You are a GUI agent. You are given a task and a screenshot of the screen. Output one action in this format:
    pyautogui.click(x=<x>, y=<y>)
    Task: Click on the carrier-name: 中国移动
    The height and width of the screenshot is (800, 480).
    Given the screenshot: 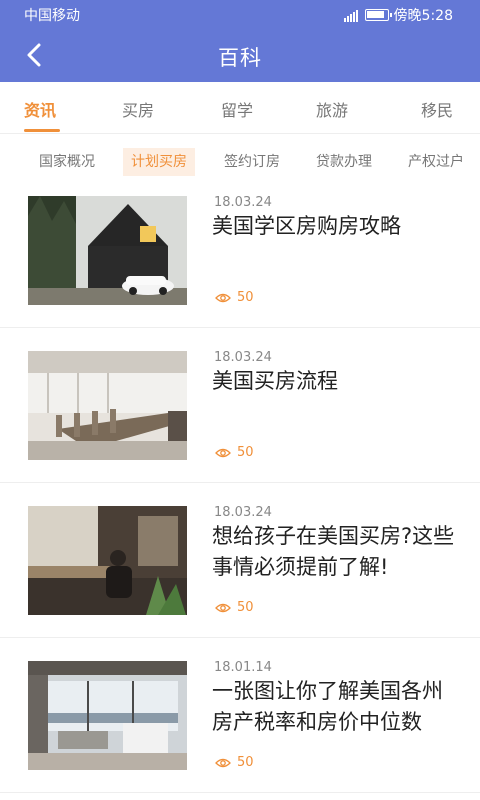 What is the action you would take?
    pyautogui.click(x=52, y=16)
    